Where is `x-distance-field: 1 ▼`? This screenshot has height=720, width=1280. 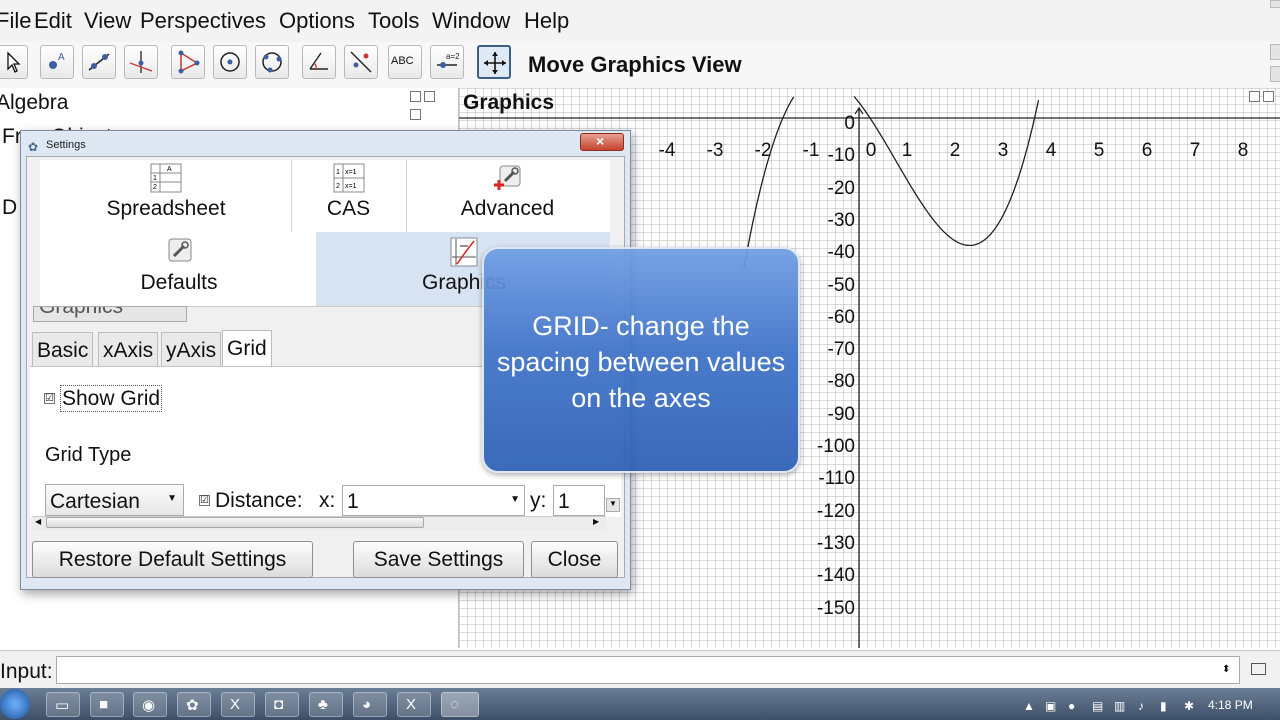 x-distance-field: 1 ▼ is located at coordinates (433, 500).